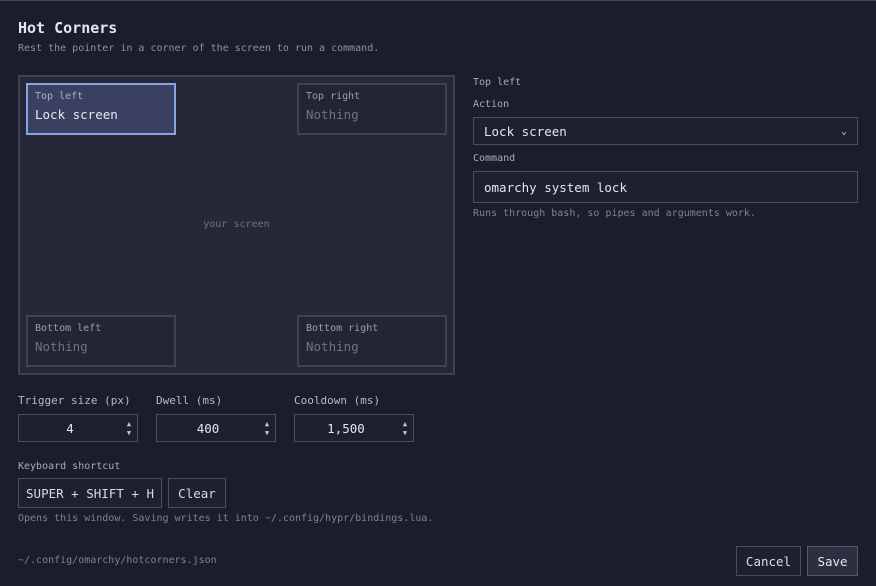 The width and height of the screenshot is (876, 586). I want to click on clear-shortcut-button: Clear, so click(197, 493).